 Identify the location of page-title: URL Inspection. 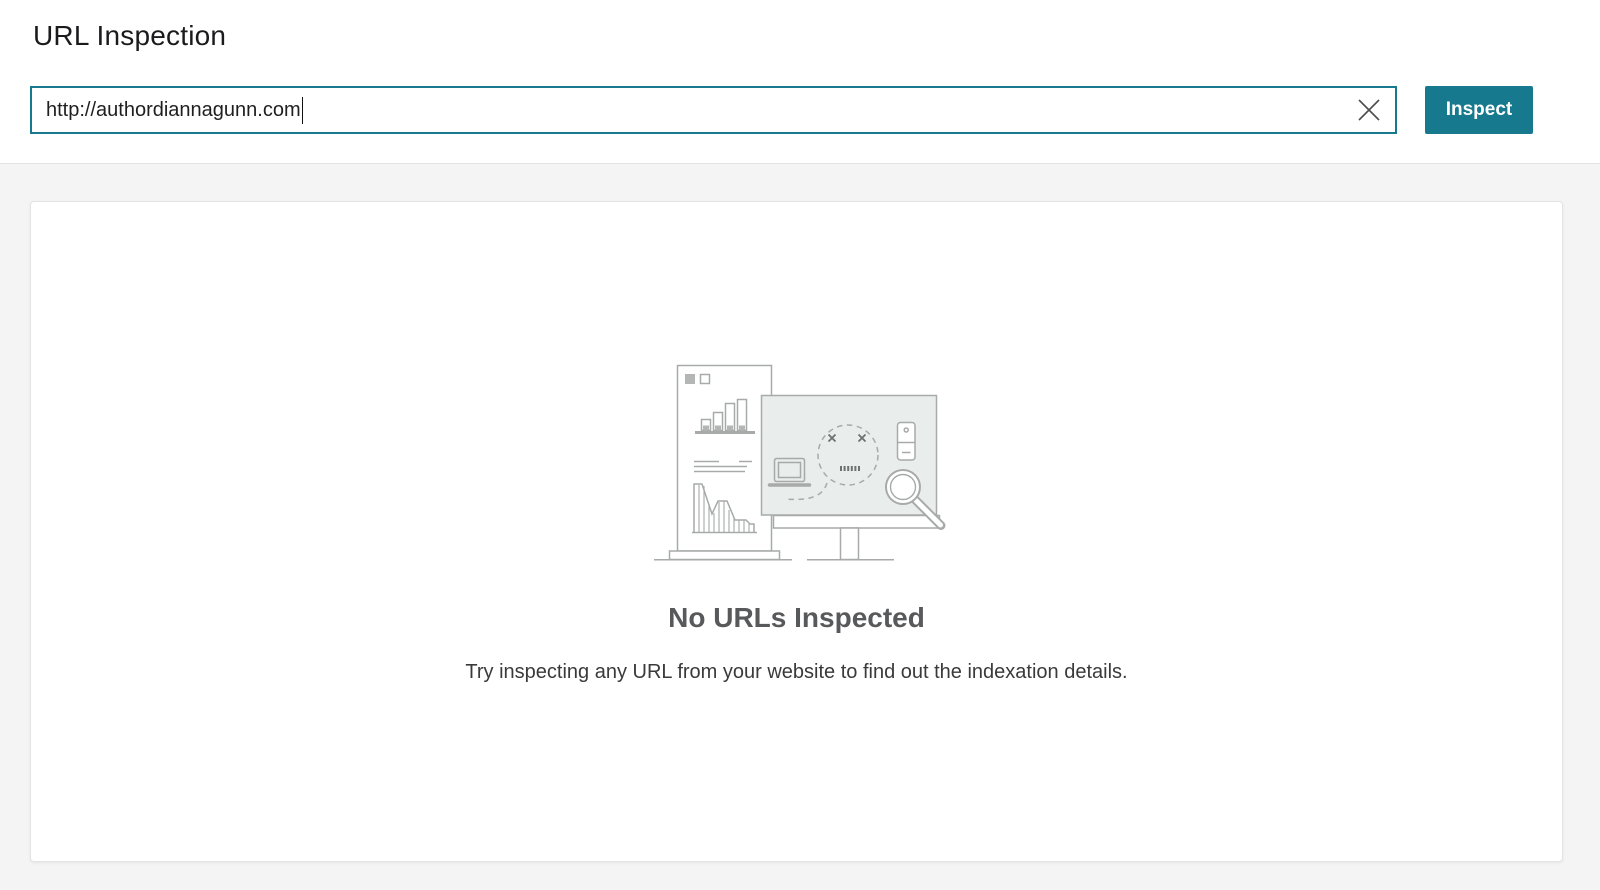
(130, 35).